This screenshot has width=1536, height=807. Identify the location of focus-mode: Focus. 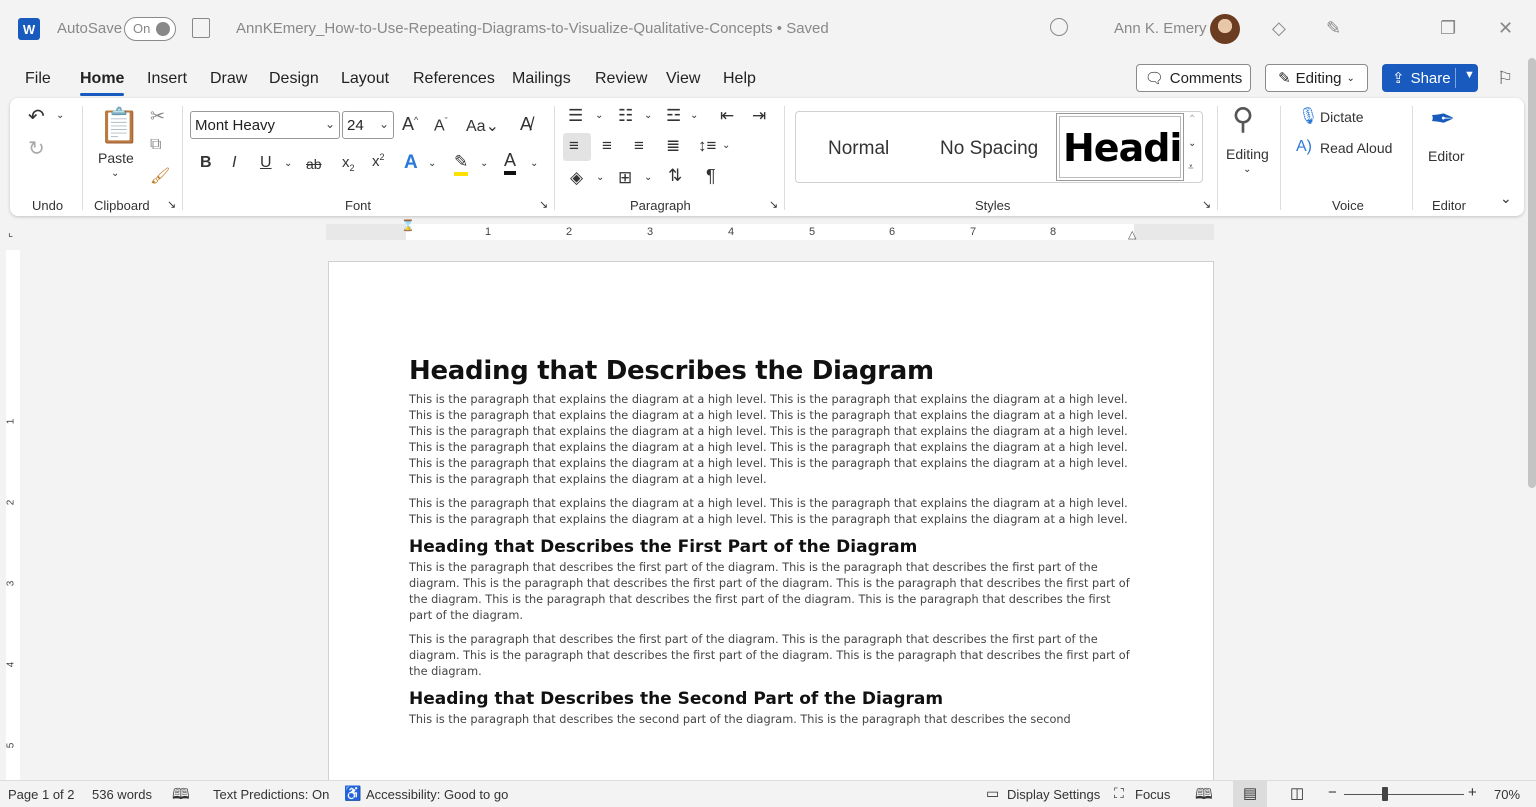
(1152, 794).